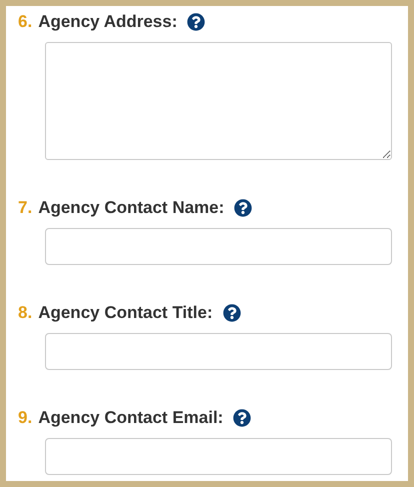 The height and width of the screenshot is (487, 414). What do you see at coordinates (25, 208) in the screenshot?
I see `question-number: 7.` at bounding box center [25, 208].